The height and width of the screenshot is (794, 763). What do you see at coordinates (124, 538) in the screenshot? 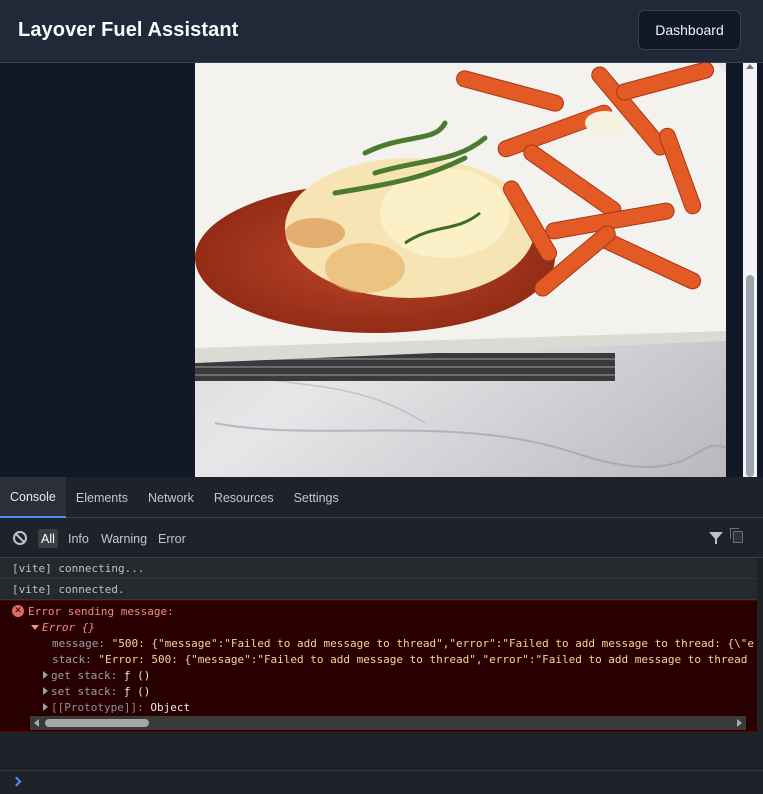
I see `level-warning: Warning` at bounding box center [124, 538].